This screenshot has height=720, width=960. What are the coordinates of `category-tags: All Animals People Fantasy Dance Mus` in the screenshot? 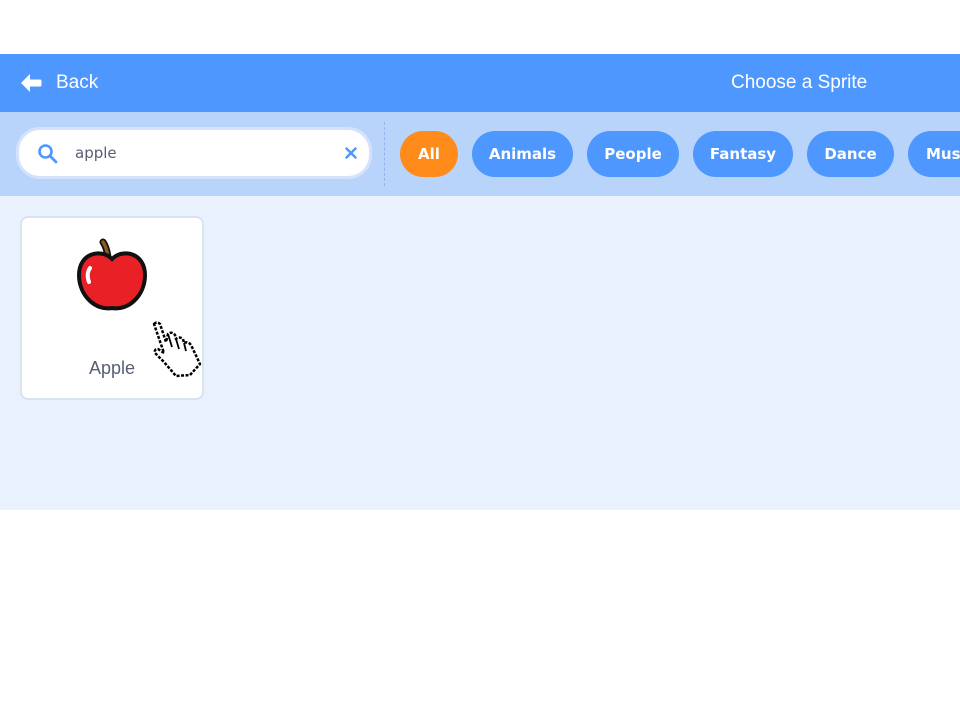 It's located at (680, 154).